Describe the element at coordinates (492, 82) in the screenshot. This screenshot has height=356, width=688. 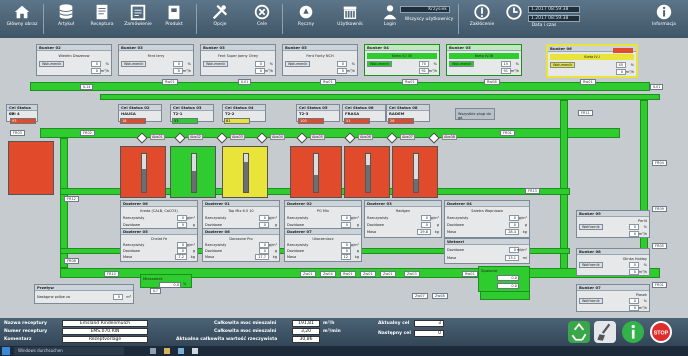
I see `pipe-tag: Rw08` at that location.